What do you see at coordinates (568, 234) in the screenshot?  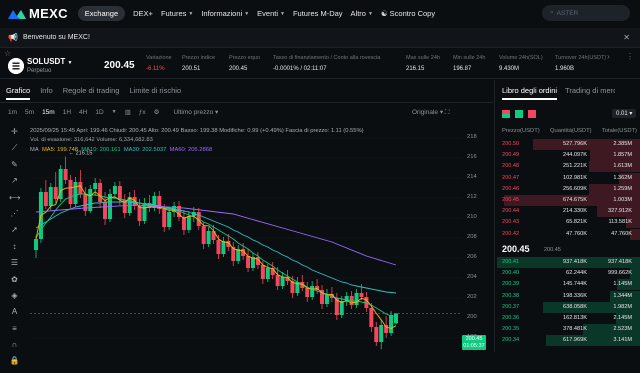 I see `orderbook-row: 200.42 47.760K 47.760K` at bounding box center [568, 234].